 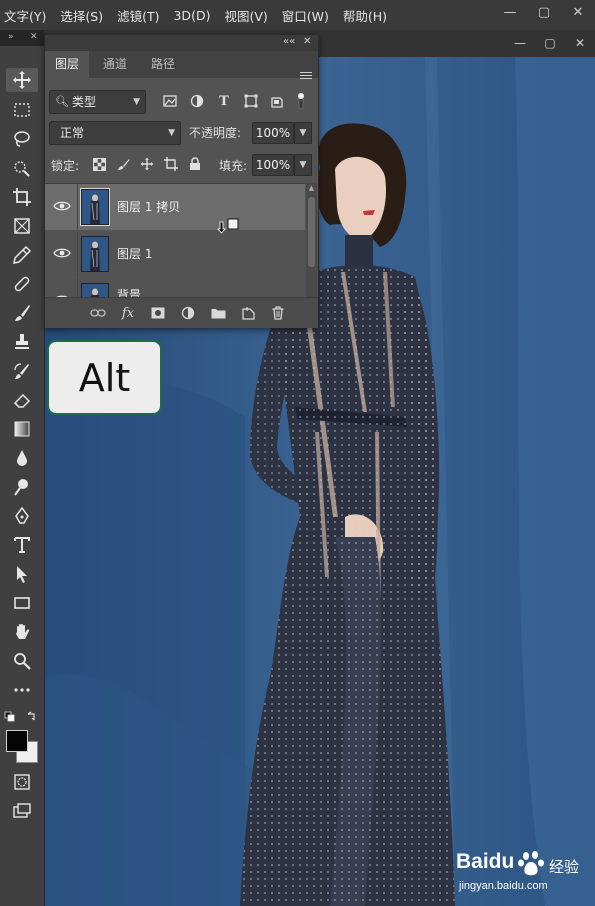 I want to click on crop-icon, so click(x=22, y=197).